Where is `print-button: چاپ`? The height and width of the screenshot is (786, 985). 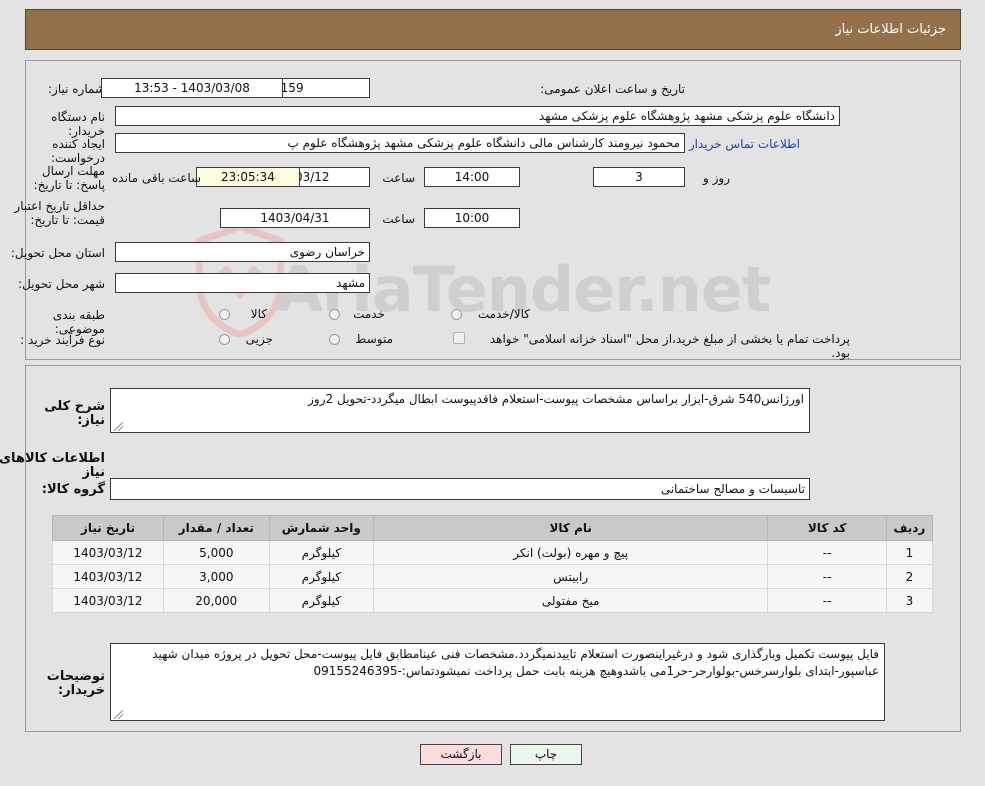 print-button: چاپ is located at coordinates (546, 754).